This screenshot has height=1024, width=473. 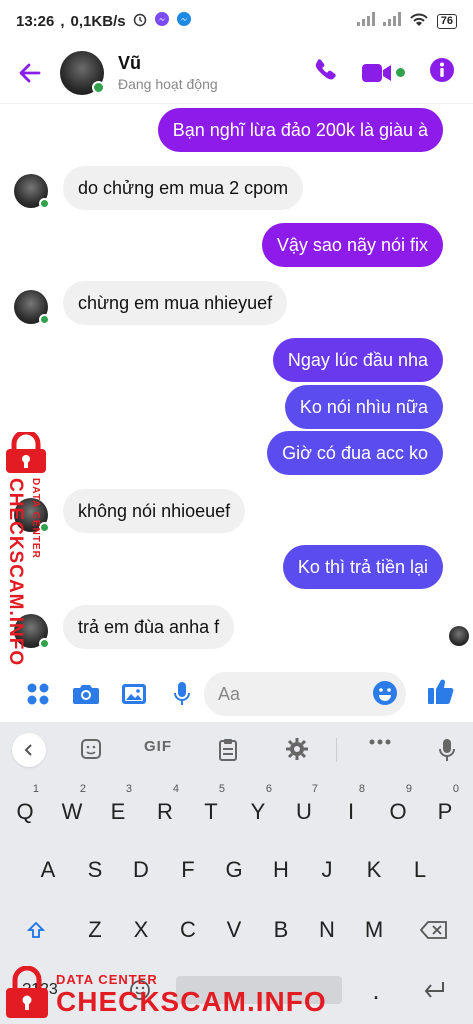 I want to click on message-bubble-in: chừng em mua nhieyuef, so click(x=175, y=303).